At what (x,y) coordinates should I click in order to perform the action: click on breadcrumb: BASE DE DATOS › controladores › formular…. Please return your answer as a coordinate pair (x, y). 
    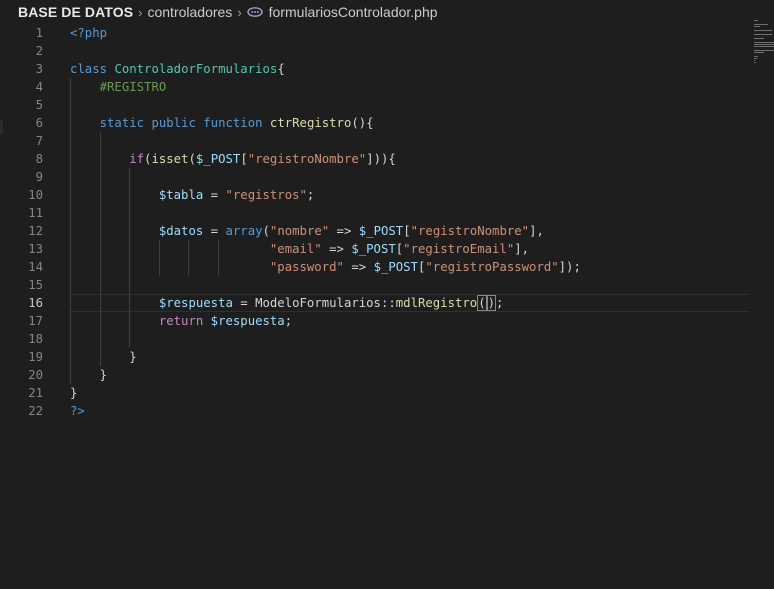
    Looking at the image, I should click on (387, 12).